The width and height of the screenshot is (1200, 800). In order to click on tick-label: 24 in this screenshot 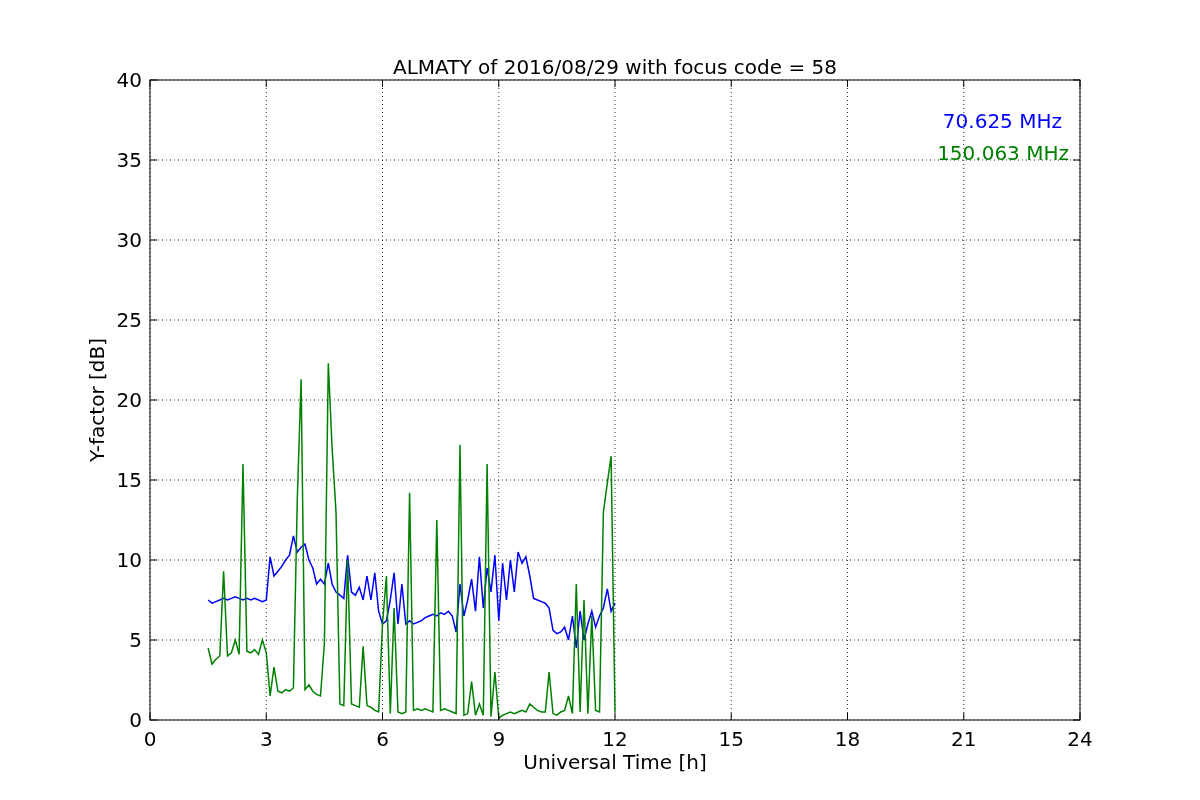, I will do `click(1080, 739)`.